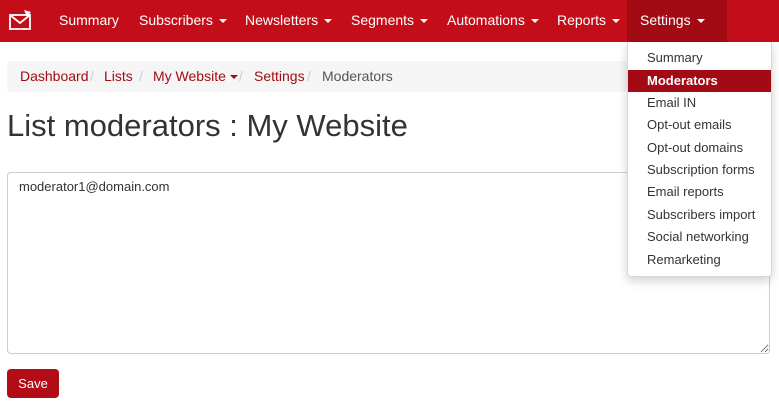 This screenshot has height=405, width=779. Describe the element at coordinates (699, 125) in the screenshot. I see `settings-menu-opt-out-emails: Opt-out emails` at that location.